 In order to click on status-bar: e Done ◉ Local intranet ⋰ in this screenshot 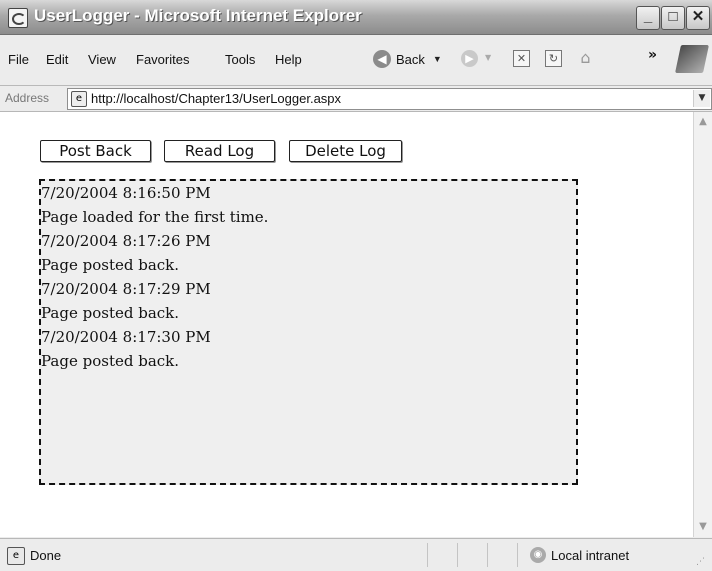, I will do `click(356, 554)`.